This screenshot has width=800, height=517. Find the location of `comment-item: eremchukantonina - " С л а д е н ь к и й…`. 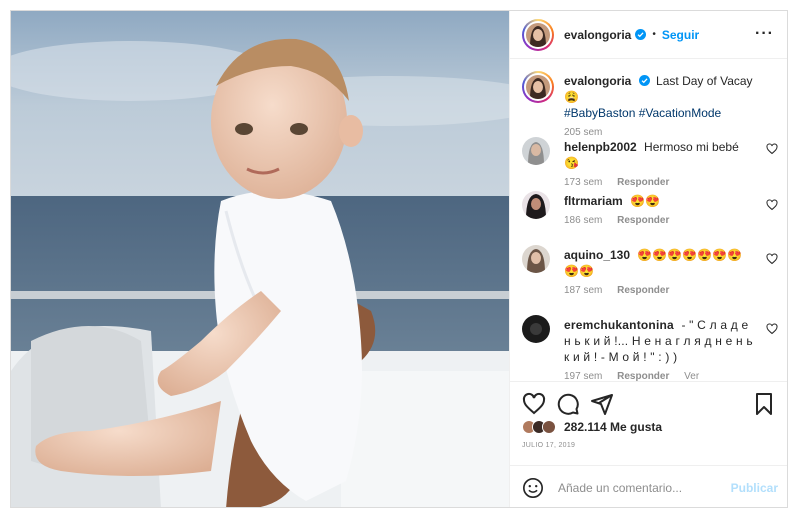

comment-item: eremchukantonina - " С л а д е н ь к и й… is located at coordinates (648, 344).